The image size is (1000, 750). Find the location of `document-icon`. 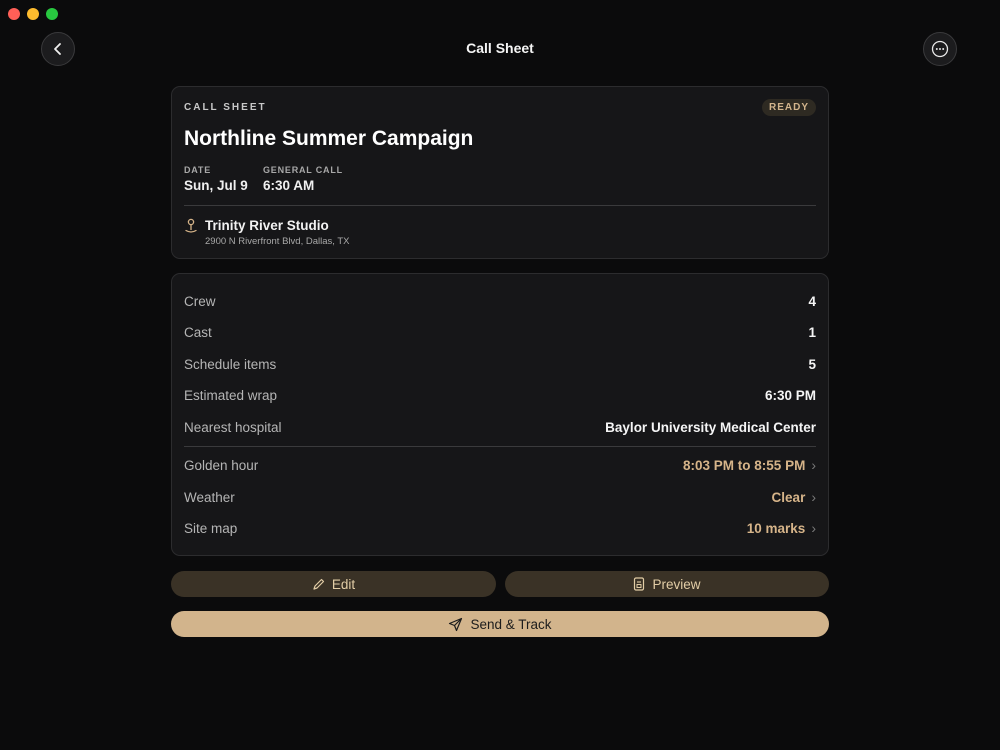

document-icon is located at coordinates (639, 584).